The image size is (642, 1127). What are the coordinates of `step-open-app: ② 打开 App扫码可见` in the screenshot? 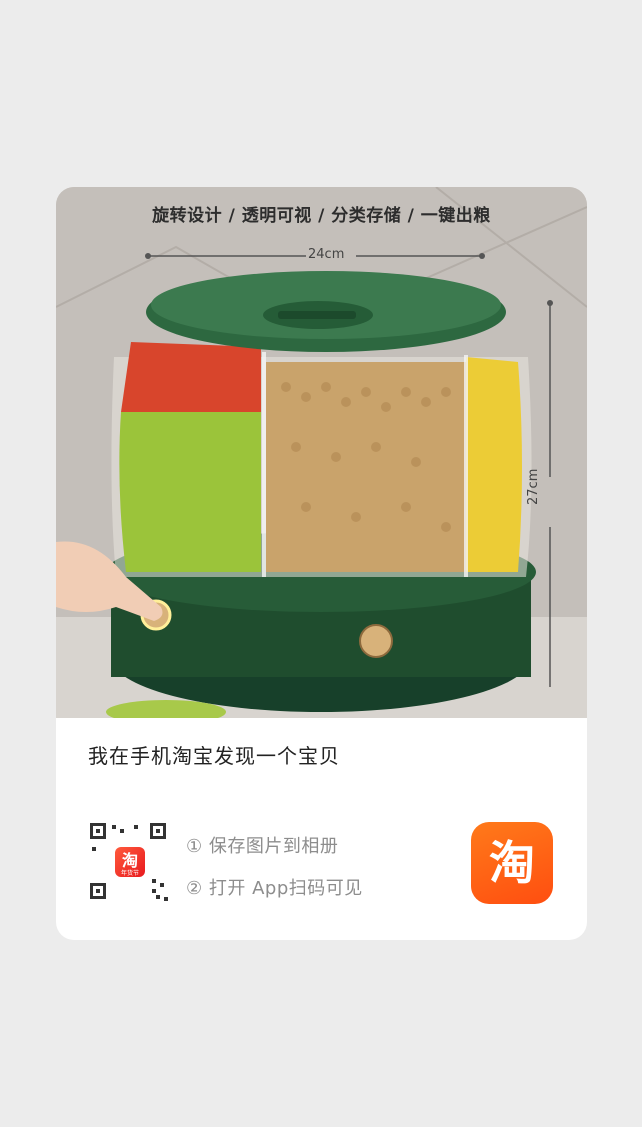 It's located at (274, 888).